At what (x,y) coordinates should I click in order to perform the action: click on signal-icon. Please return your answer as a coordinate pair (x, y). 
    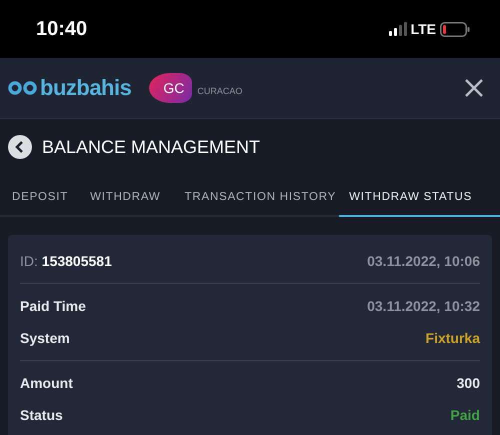
    Looking at the image, I should click on (397, 29).